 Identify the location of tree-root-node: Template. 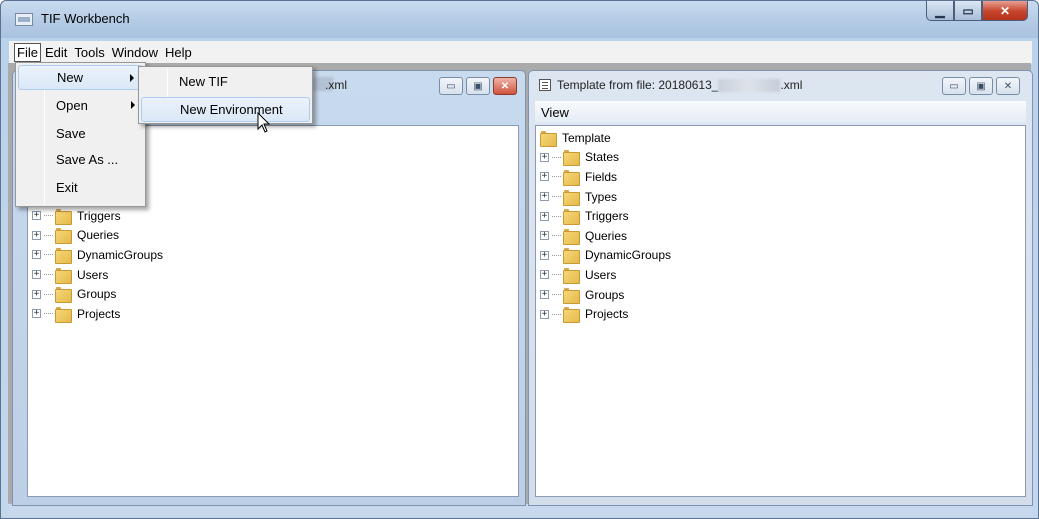
(605, 138).